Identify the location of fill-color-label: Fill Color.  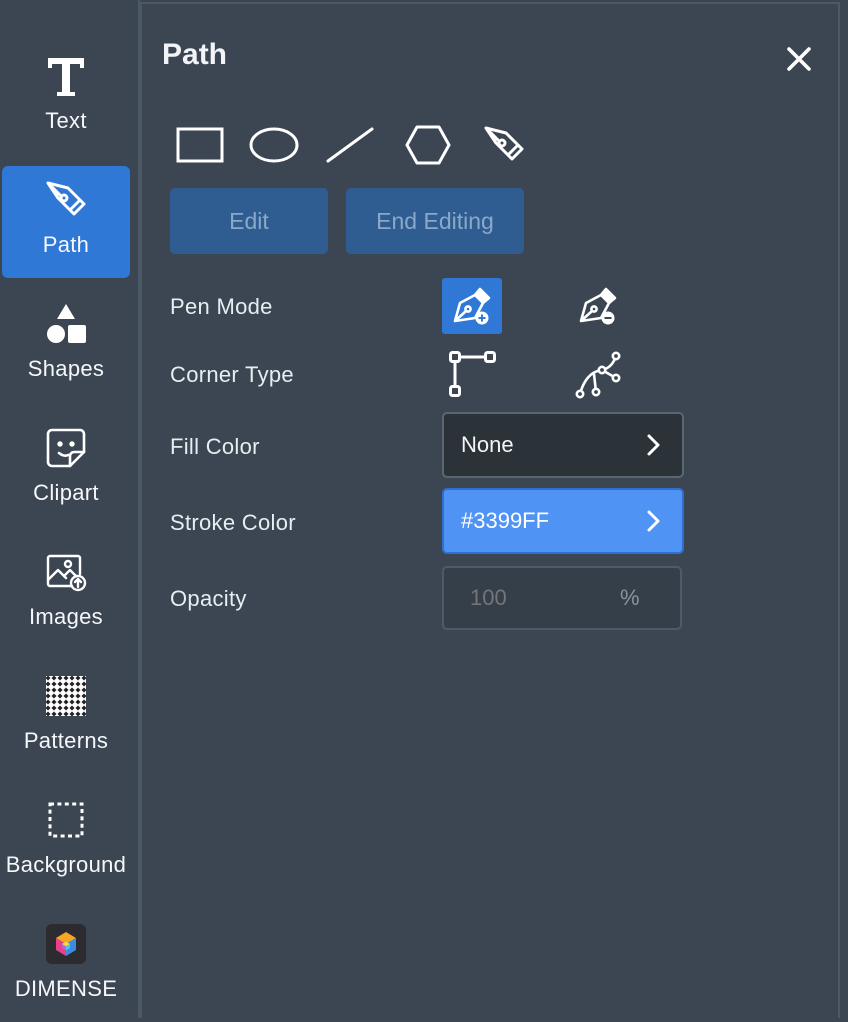
(215, 446).